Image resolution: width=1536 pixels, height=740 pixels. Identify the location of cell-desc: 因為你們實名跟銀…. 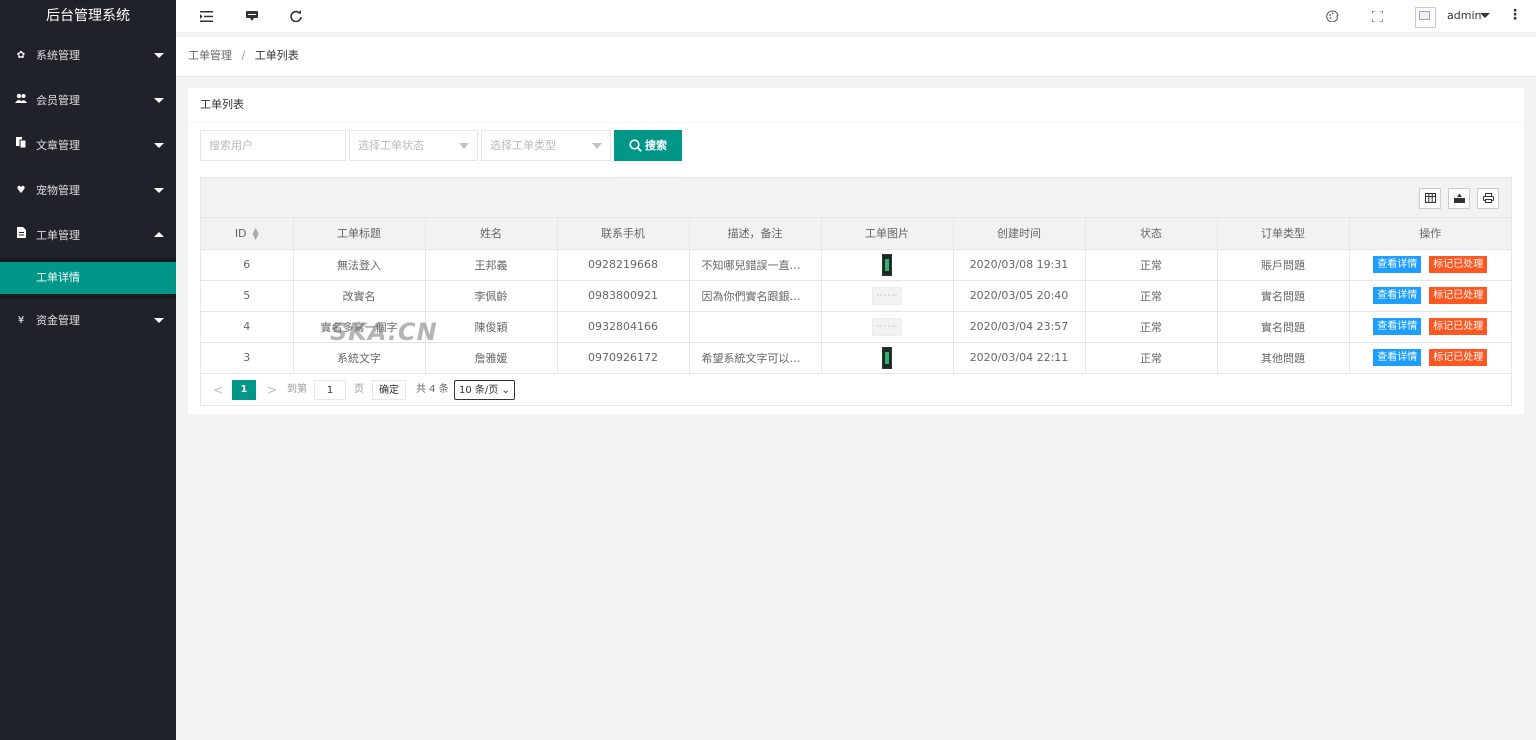
(755, 296).